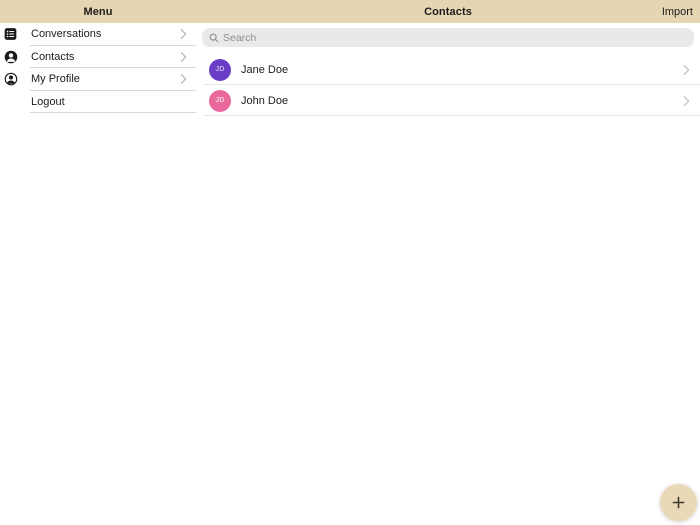  Describe the element at coordinates (48, 101) in the screenshot. I see `sidebar-item-label: Logout` at that location.